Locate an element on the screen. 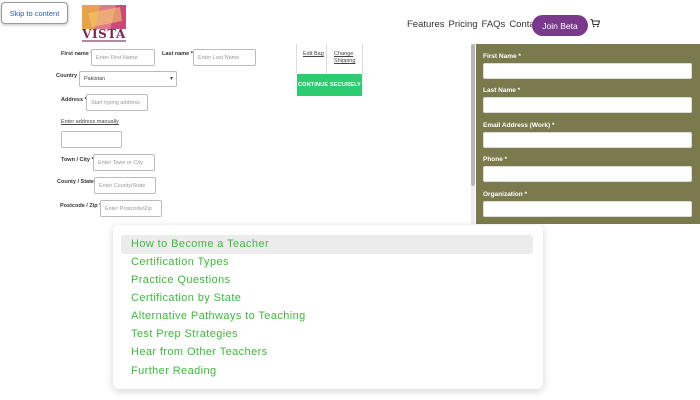 This screenshot has height=400, width=700. panel-organization-input is located at coordinates (587, 209).